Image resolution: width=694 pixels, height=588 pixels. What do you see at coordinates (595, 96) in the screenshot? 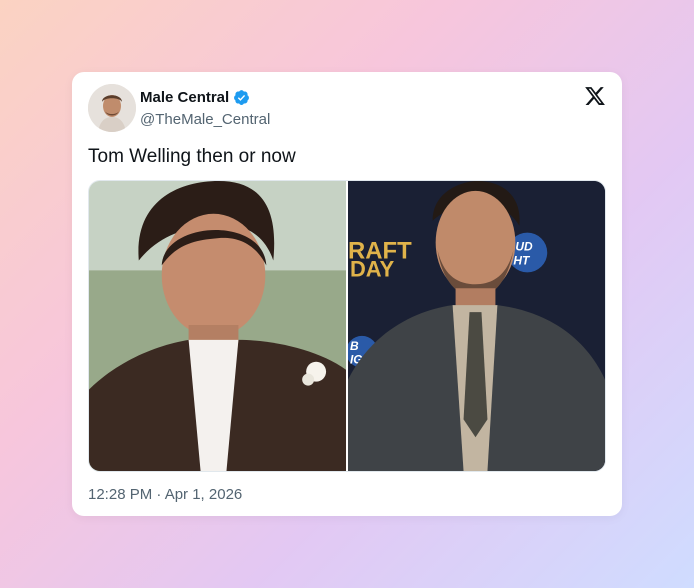
I see `x-logo-icon` at bounding box center [595, 96].